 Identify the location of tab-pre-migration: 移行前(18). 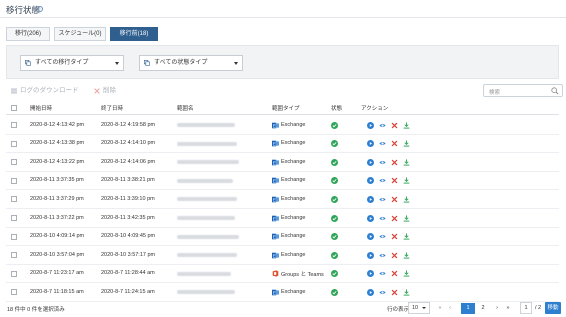
(134, 34).